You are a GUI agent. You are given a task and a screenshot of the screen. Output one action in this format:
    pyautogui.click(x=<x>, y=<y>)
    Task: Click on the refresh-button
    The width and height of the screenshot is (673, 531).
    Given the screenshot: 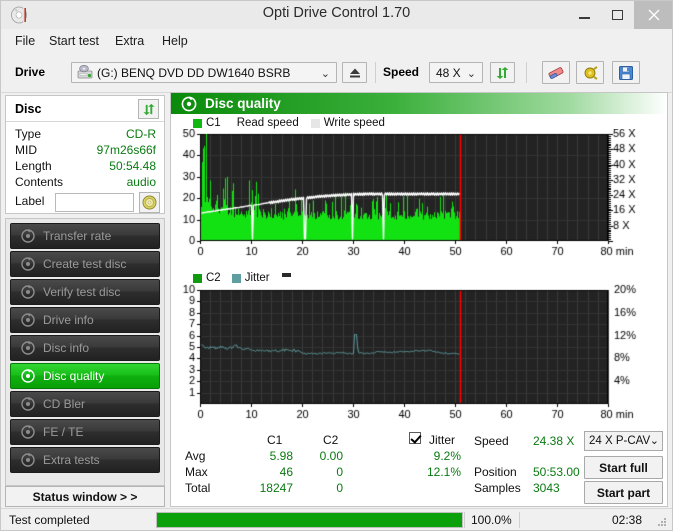 What is the action you would take?
    pyautogui.click(x=502, y=72)
    